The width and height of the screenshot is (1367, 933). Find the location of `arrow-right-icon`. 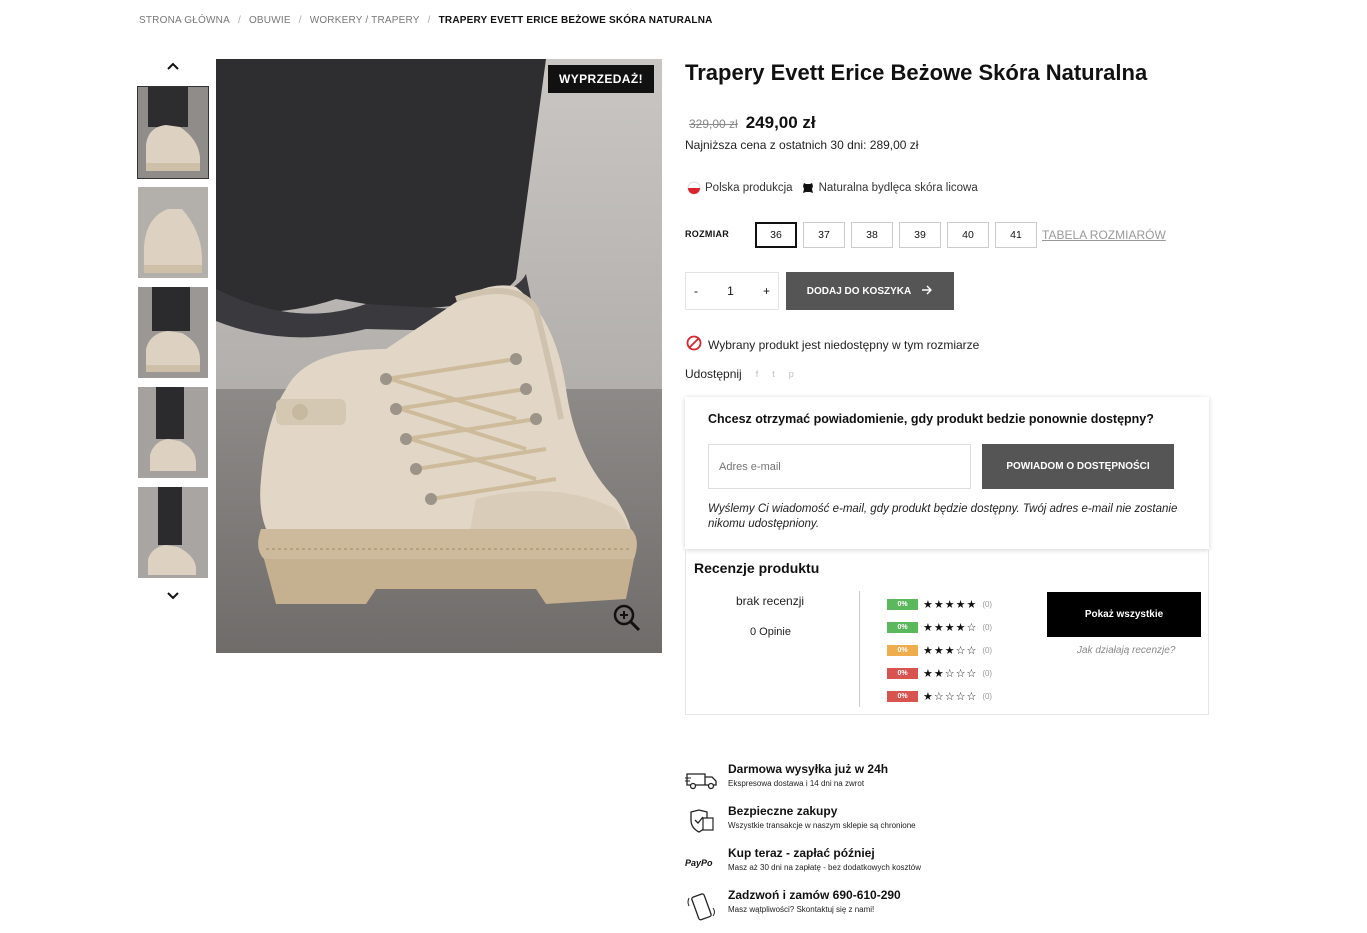

arrow-right-icon is located at coordinates (927, 291).